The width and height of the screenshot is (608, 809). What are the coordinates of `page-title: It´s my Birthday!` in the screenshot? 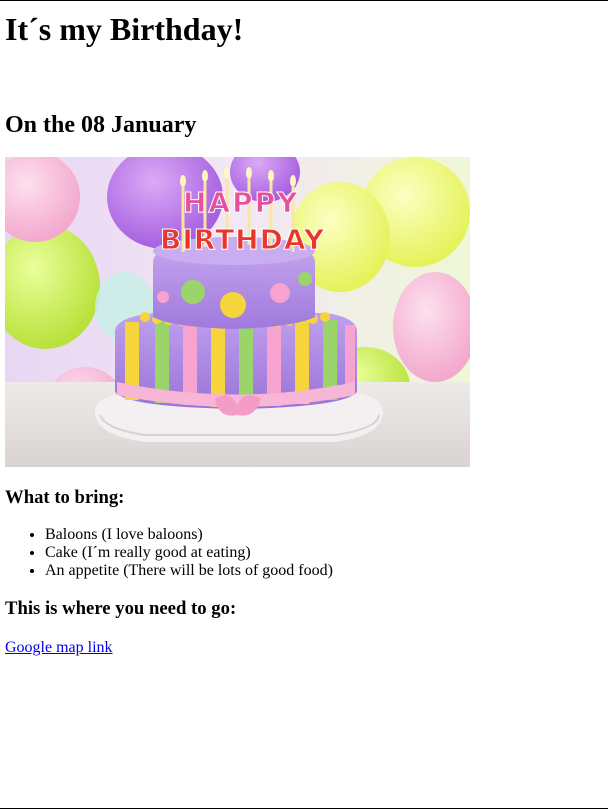 It's located at (124, 29).